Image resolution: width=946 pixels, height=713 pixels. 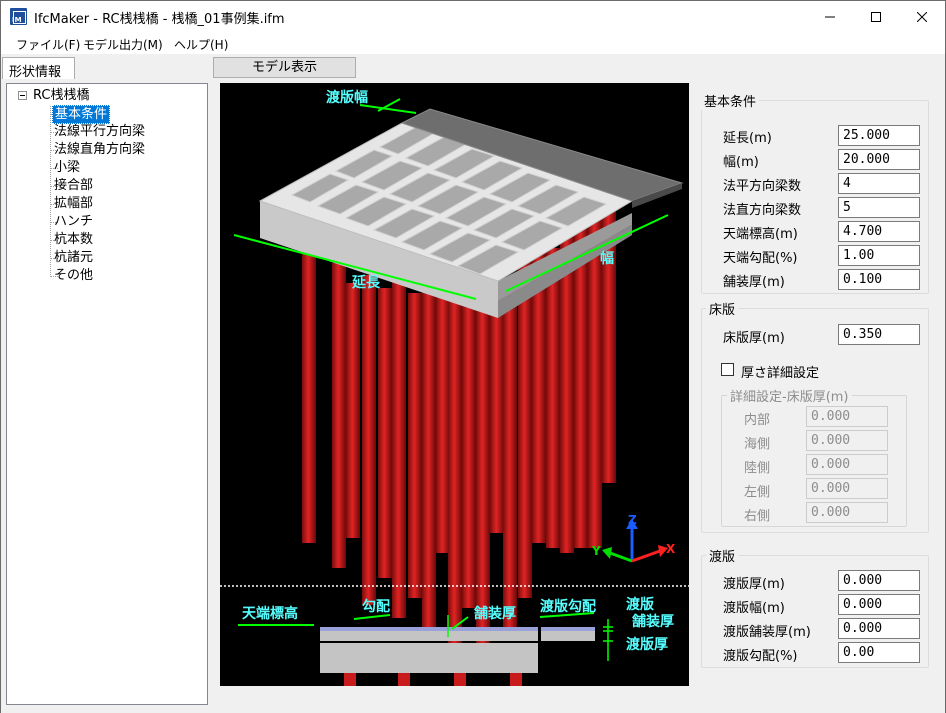 I want to click on tree-item-haunch: ハンチ, so click(x=73, y=221).